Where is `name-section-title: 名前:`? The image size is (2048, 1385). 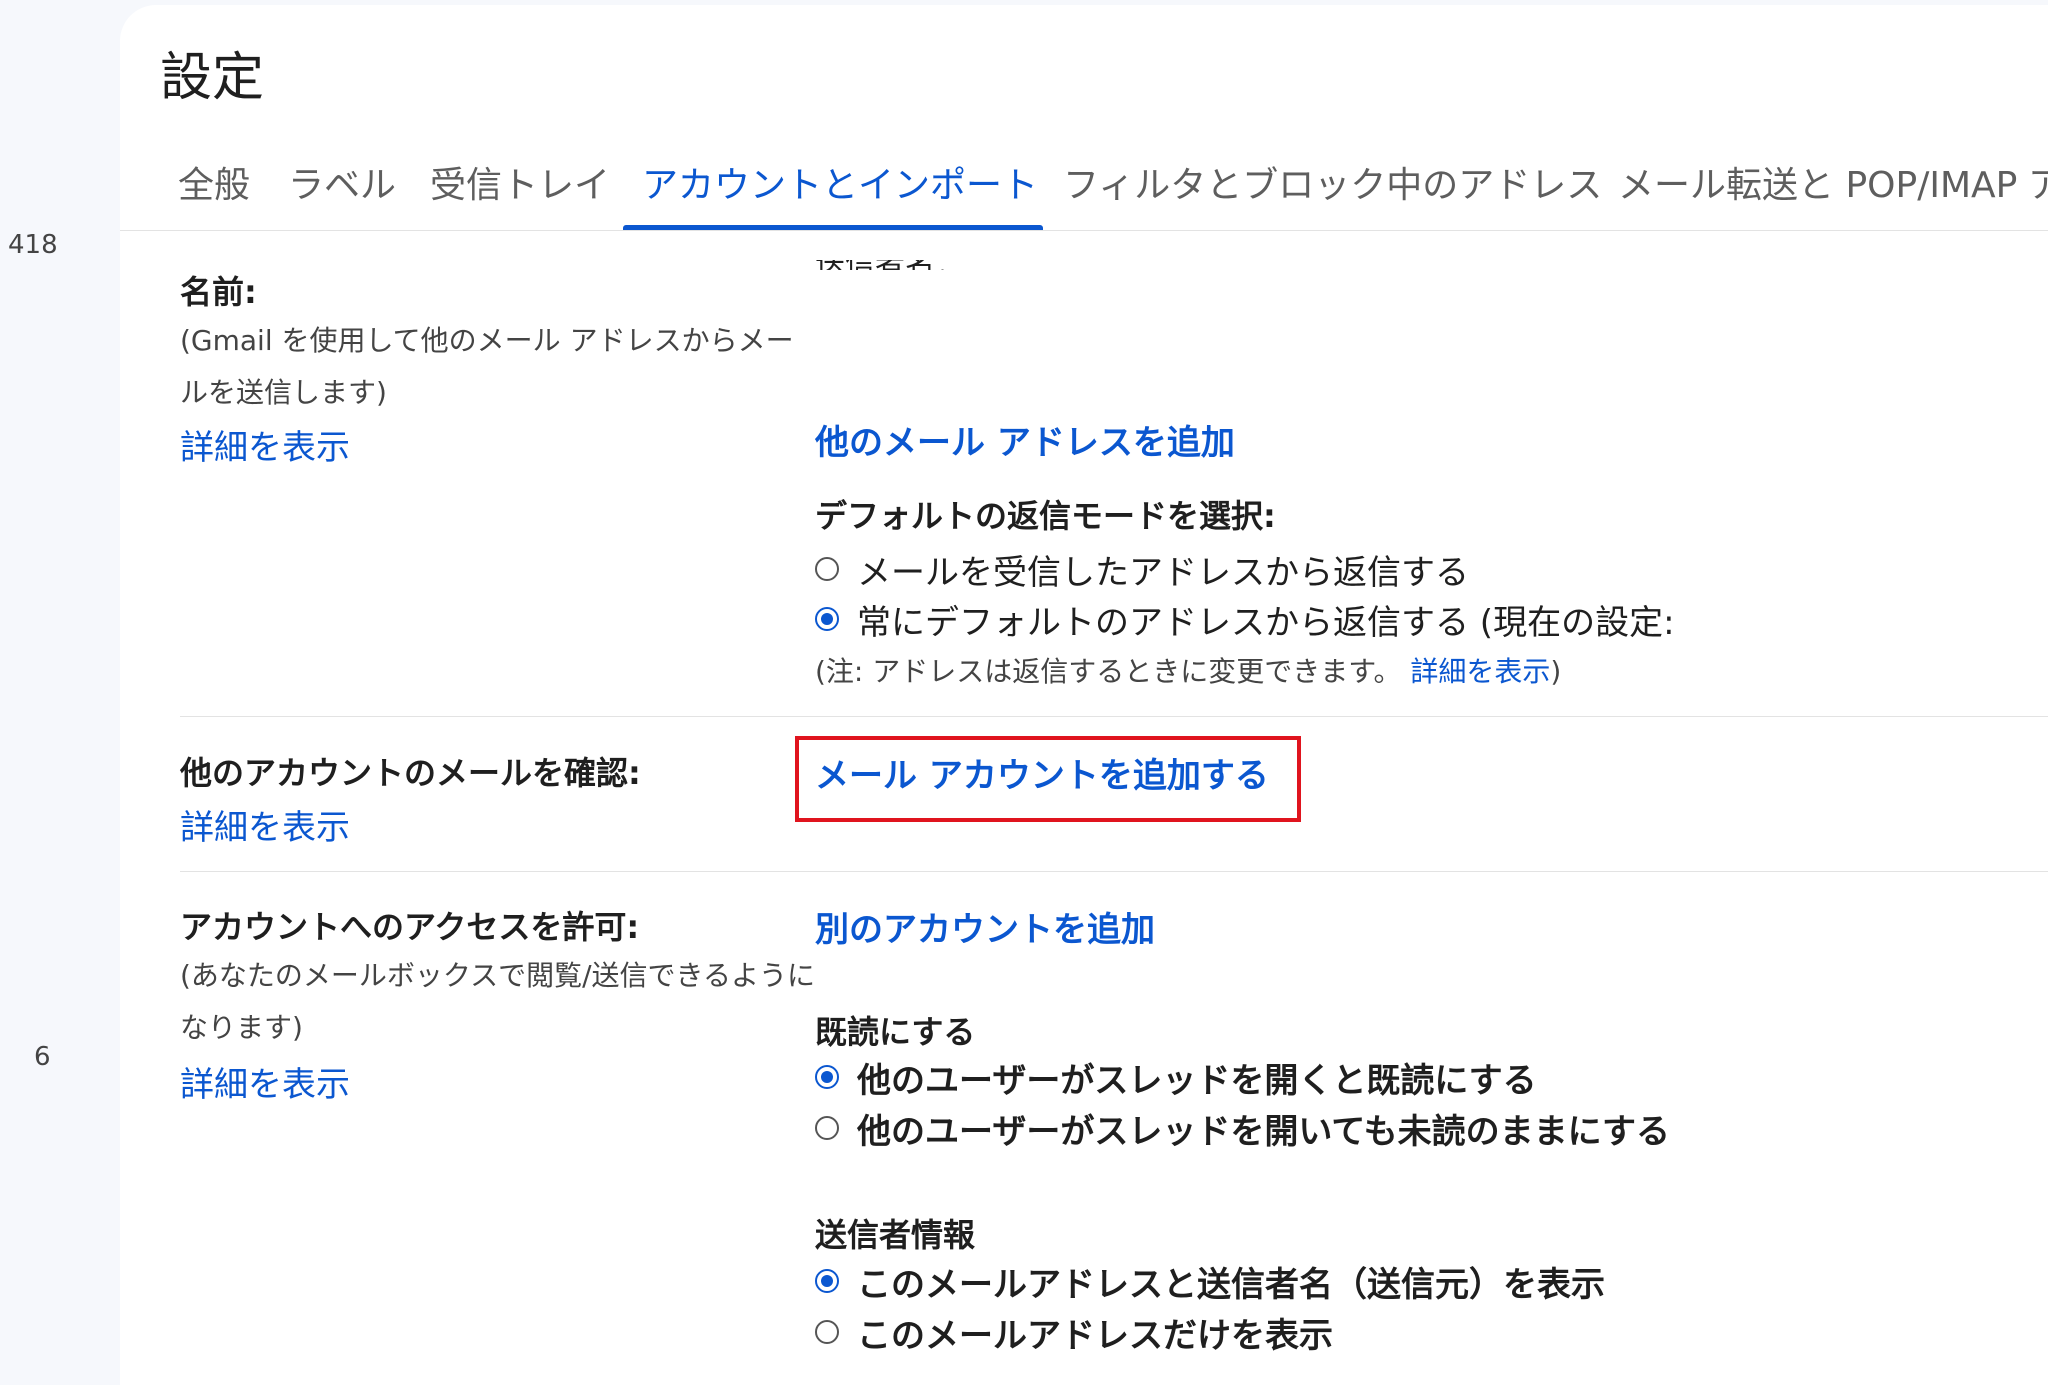 name-section-title: 名前: is located at coordinates (218, 292).